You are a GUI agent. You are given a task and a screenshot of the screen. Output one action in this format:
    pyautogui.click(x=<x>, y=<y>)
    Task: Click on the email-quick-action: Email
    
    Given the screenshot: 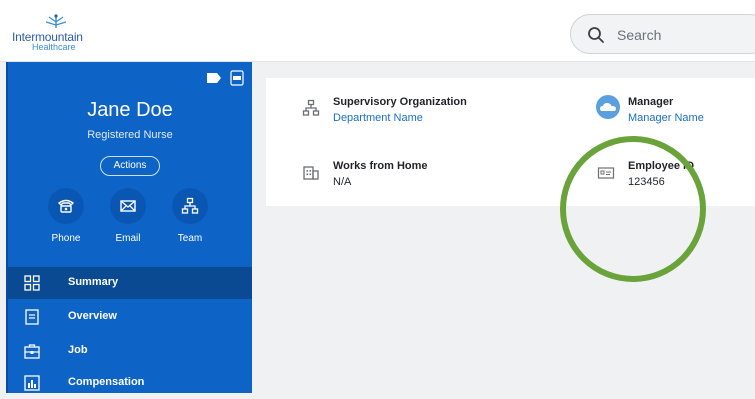 What is the action you would take?
    pyautogui.click(x=128, y=216)
    